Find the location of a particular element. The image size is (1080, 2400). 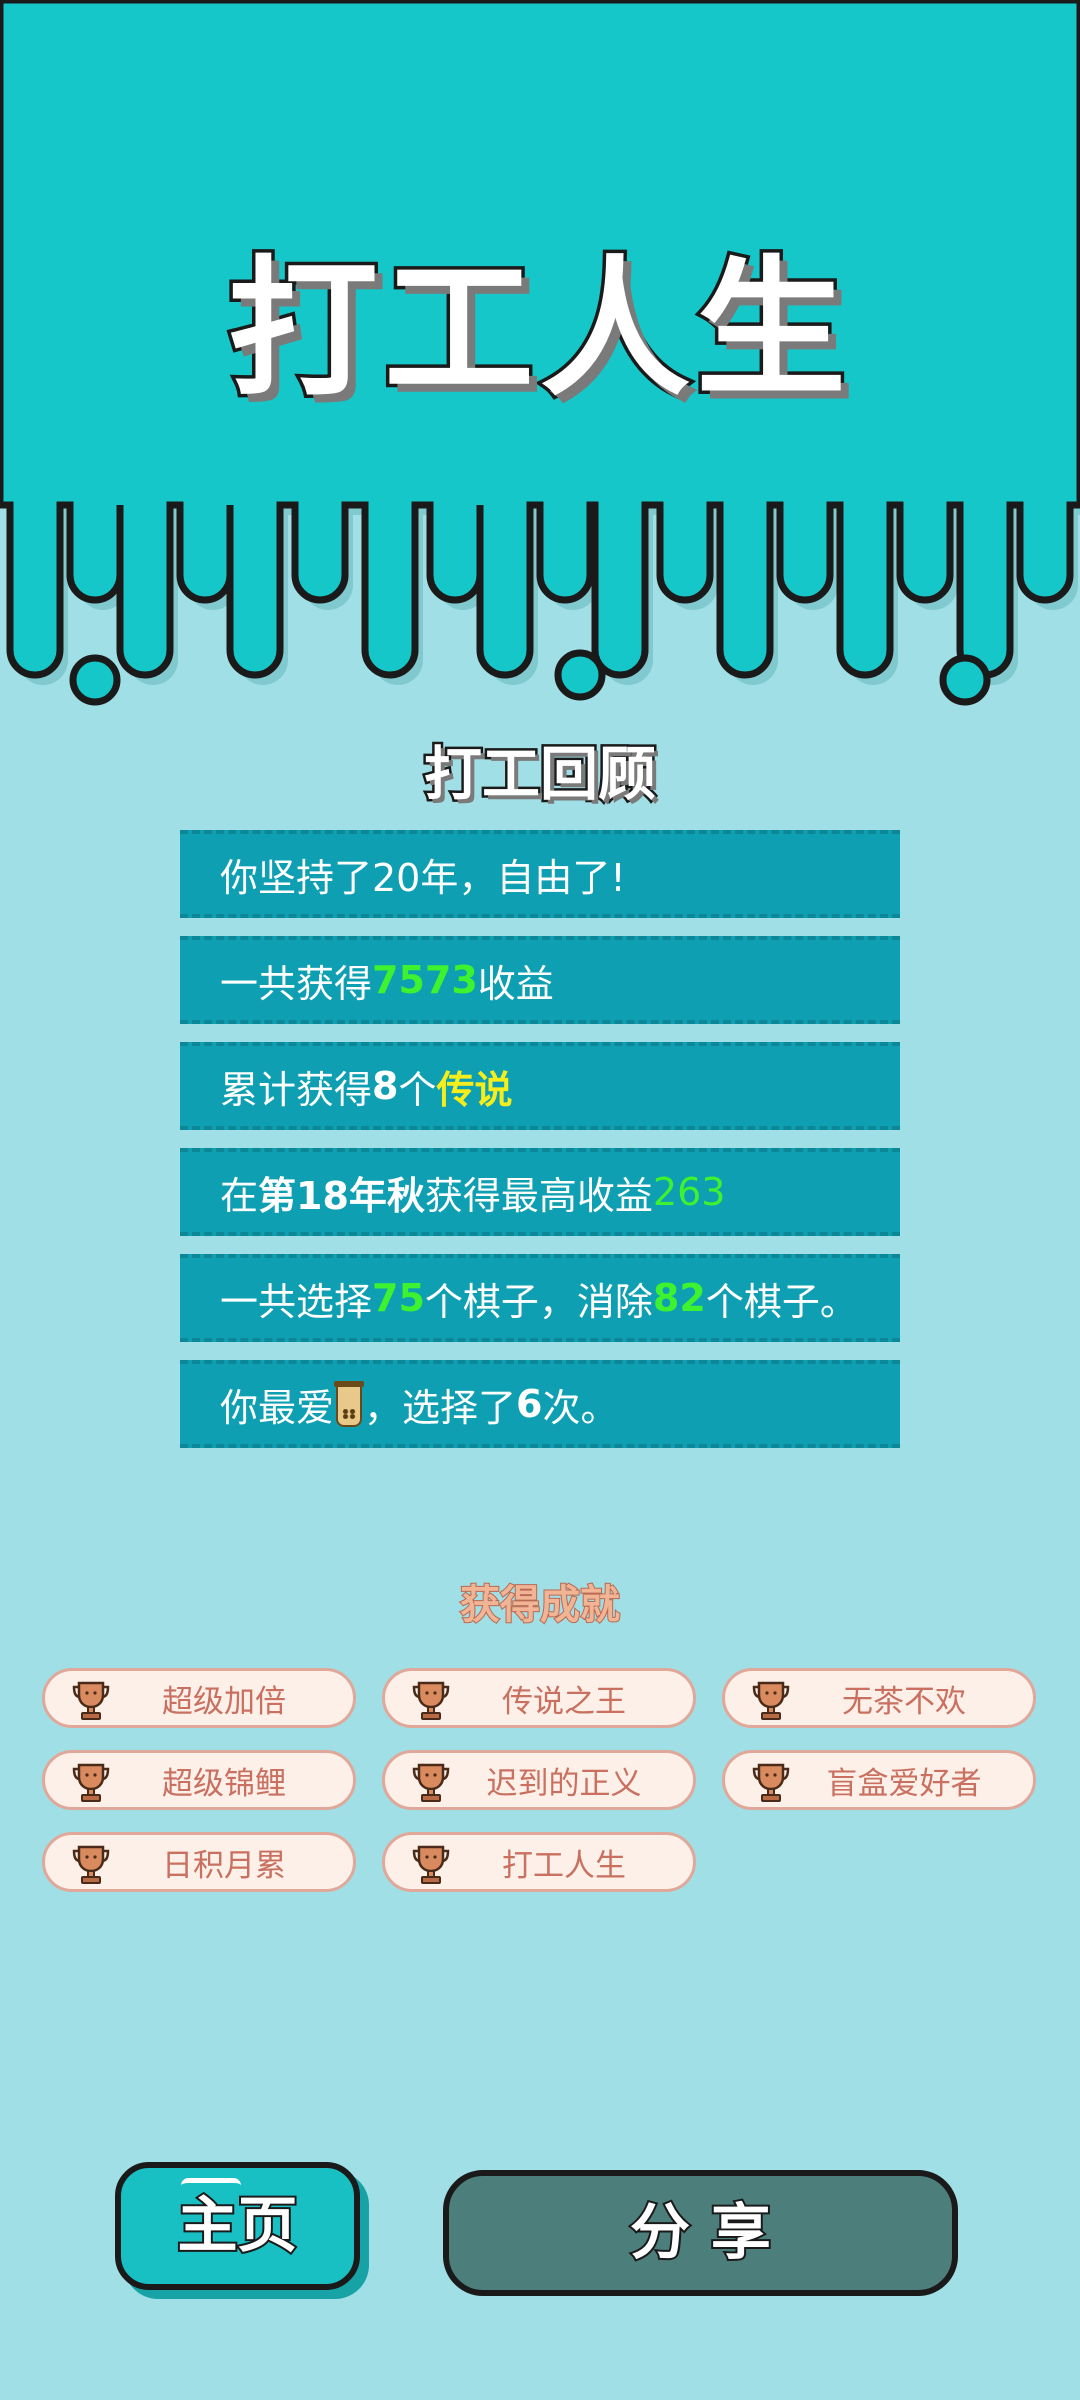

achievements-heading: 获得成就 is located at coordinates (540, 1605).